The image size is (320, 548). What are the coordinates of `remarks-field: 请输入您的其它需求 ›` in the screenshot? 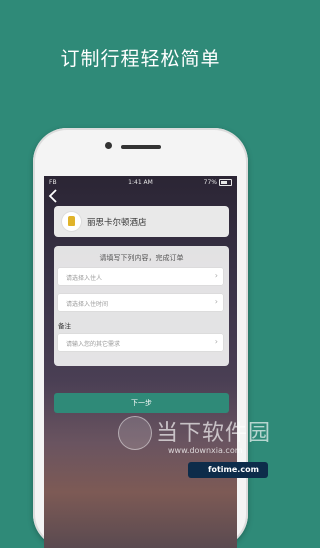 It's located at (140, 342).